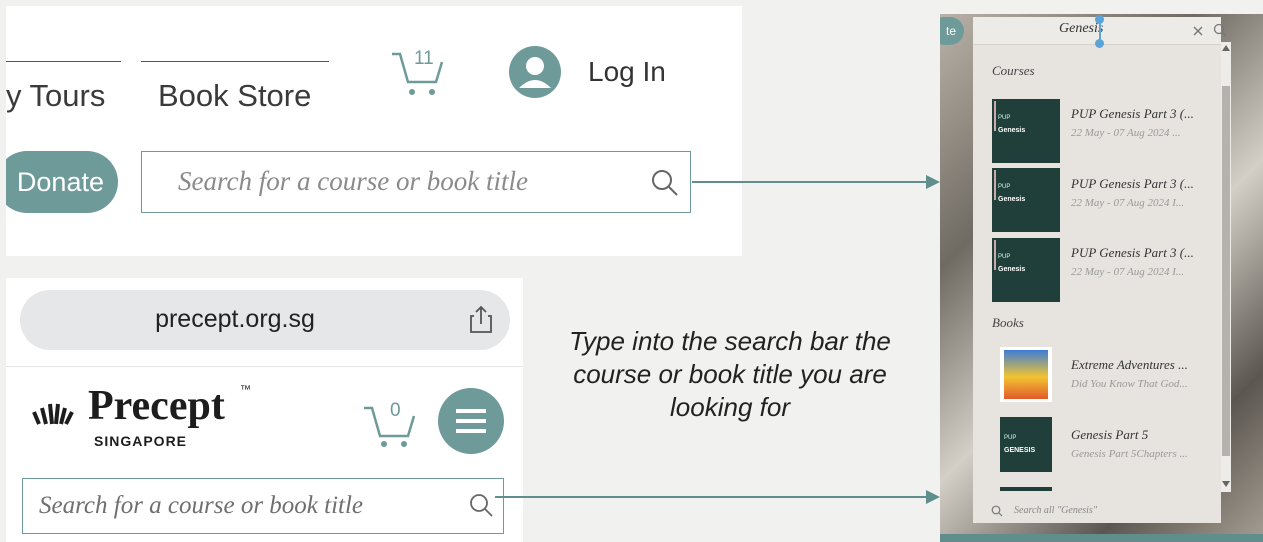 This screenshot has width=1263, height=542. What do you see at coordinates (1013, 70) in the screenshot?
I see `section-heading-courses: Courses` at bounding box center [1013, 70].